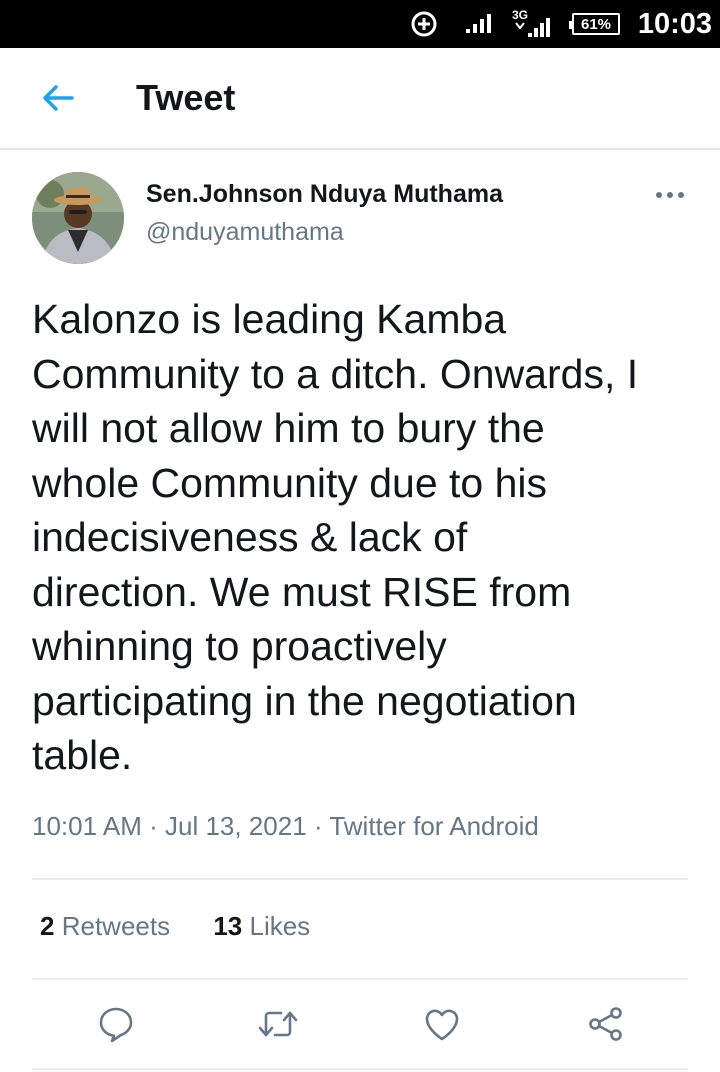 The image size is (720, 1072). I want to click on status-bar: 3G 61% 10:03, so click(360, 24).